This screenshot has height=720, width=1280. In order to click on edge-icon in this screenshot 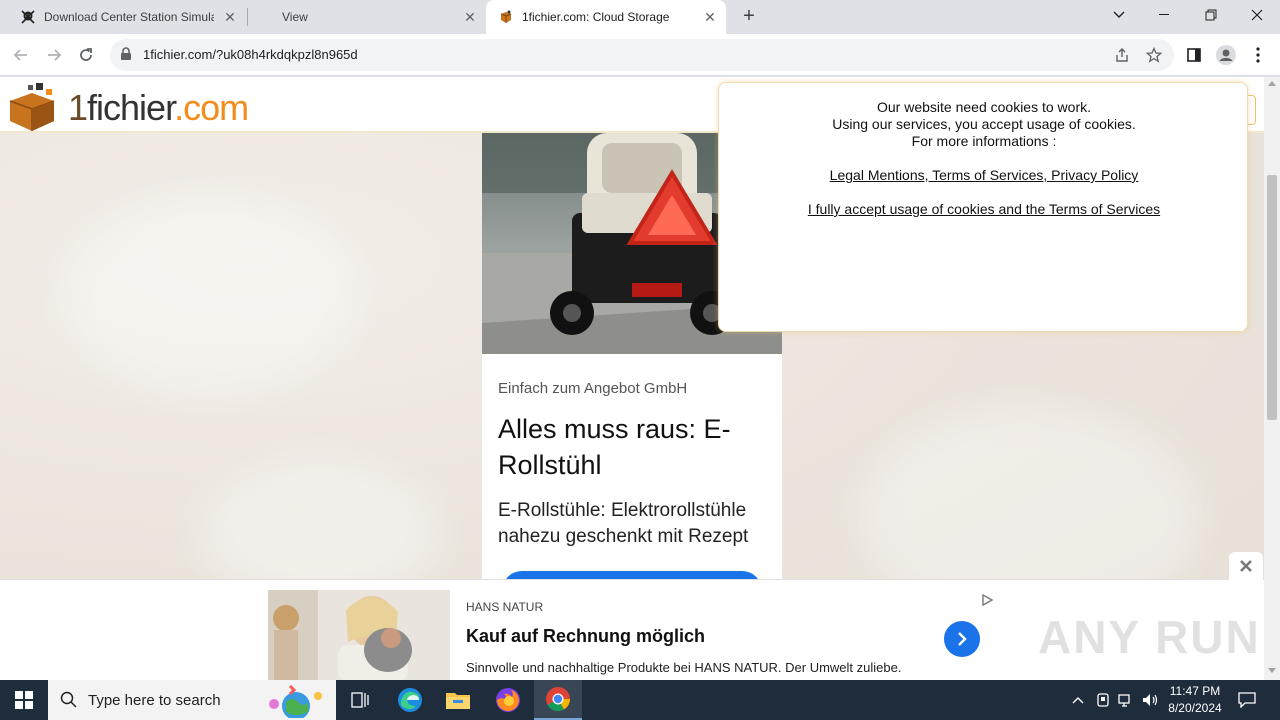, I will do `click(410, 700)`.